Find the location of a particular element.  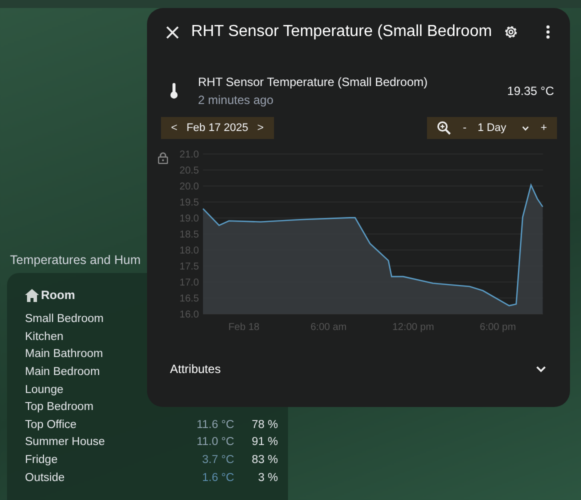

room-name: Top Office is located at coordinates (51, 425).